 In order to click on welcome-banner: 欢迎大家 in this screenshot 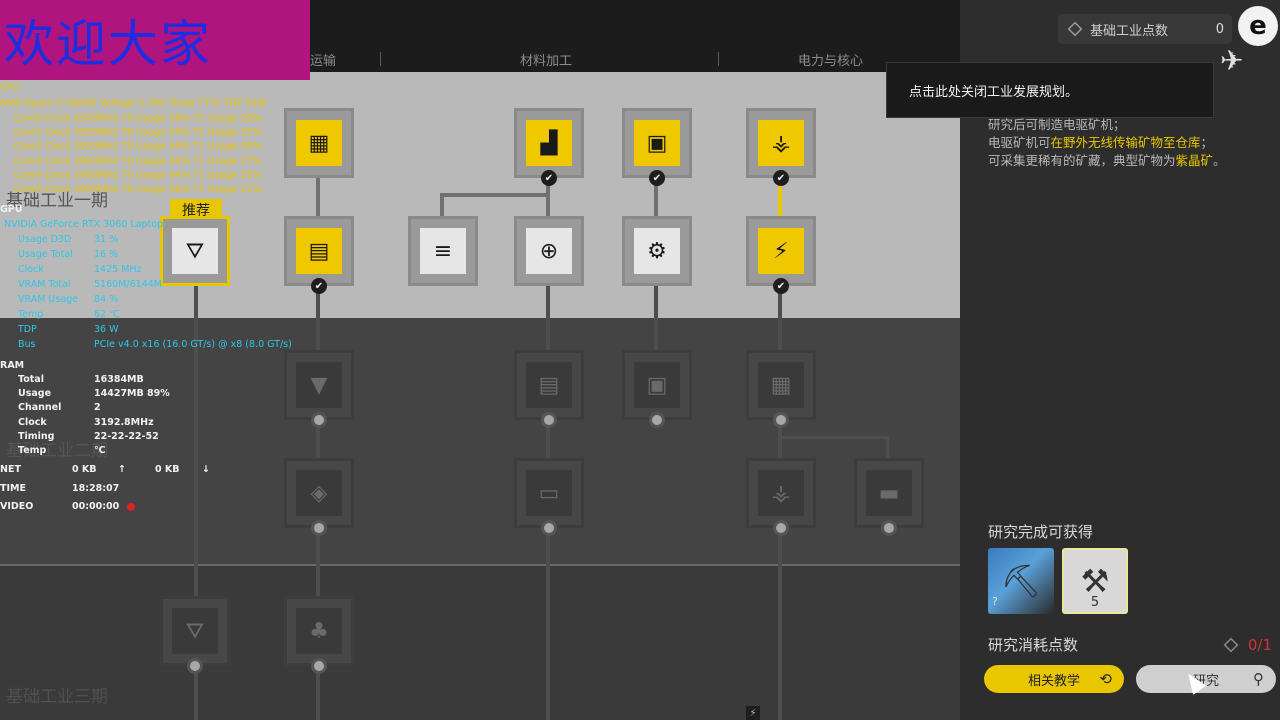, I will do `click(155, 40)`.